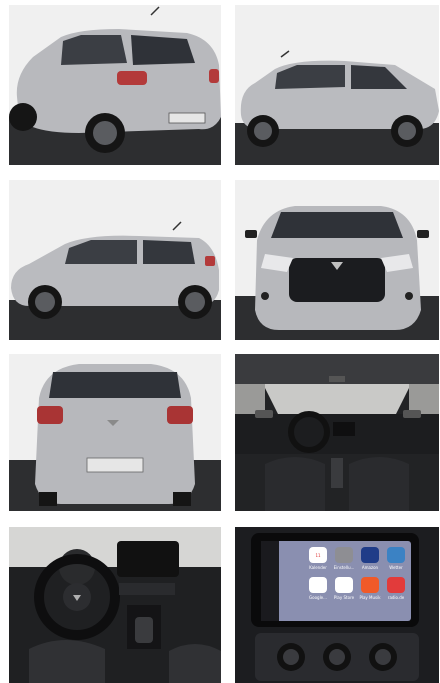  I want to click on steering-wheel-image, so click(115, 605).